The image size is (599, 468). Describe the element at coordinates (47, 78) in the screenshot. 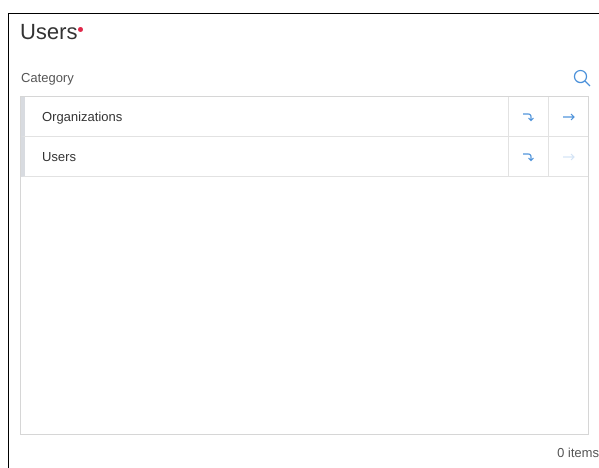

I see `category-label: Category` at that location.